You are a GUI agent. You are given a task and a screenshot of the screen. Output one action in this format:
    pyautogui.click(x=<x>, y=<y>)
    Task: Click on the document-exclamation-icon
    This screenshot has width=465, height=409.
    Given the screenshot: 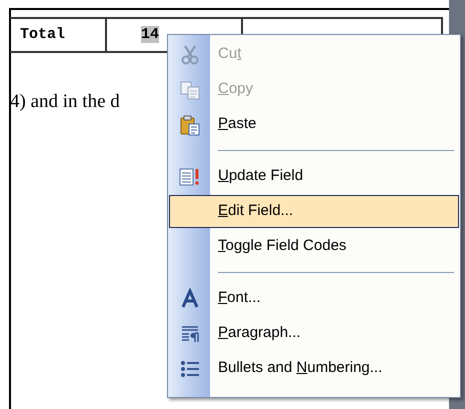 What is the action you would take?
    pyautogui.click(x=190, y=177)
    